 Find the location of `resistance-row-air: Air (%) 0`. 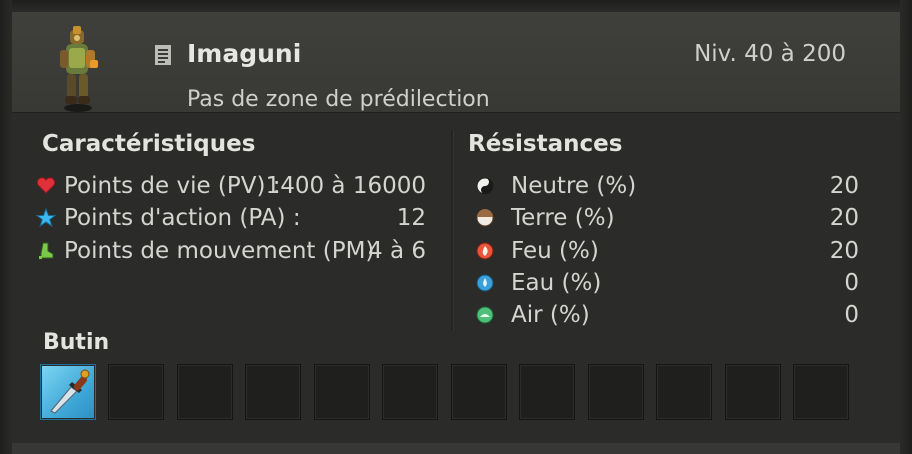

resistance-row-air: Air (%) 0 is located at coordinates (667, 317).